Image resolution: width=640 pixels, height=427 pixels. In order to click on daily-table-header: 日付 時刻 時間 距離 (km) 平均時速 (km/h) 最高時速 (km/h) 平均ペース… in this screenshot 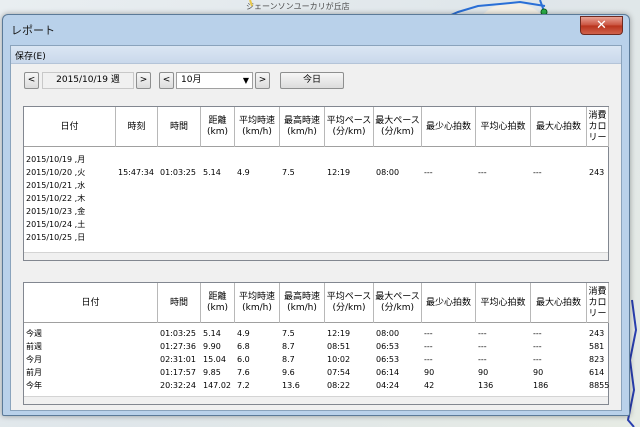, I will do `click(316, 127)`.